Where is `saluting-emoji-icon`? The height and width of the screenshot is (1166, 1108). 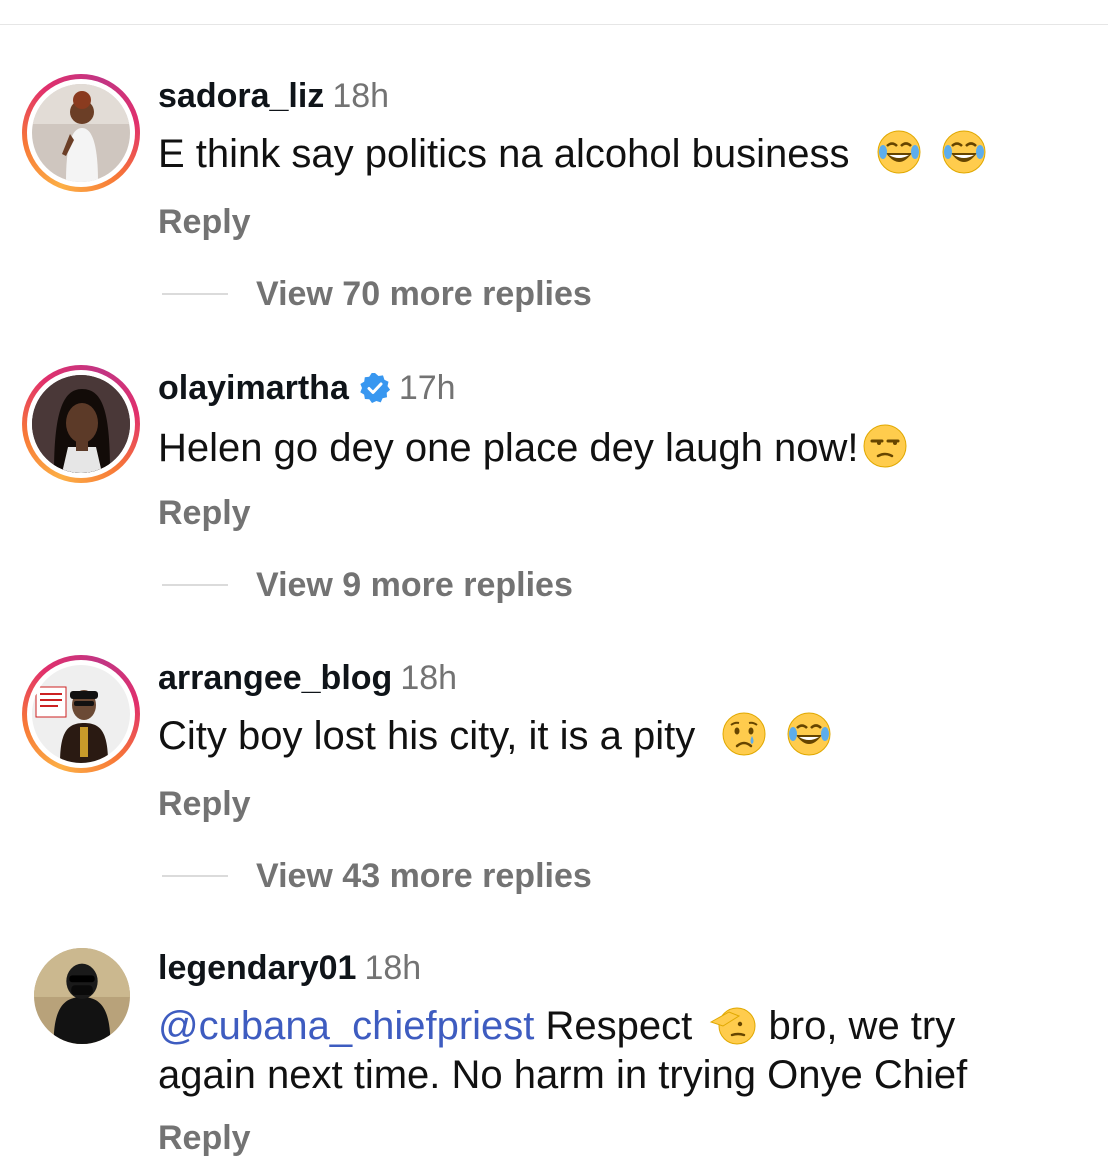 saluting-emoji-icon is located at coordinates (733, 1026).